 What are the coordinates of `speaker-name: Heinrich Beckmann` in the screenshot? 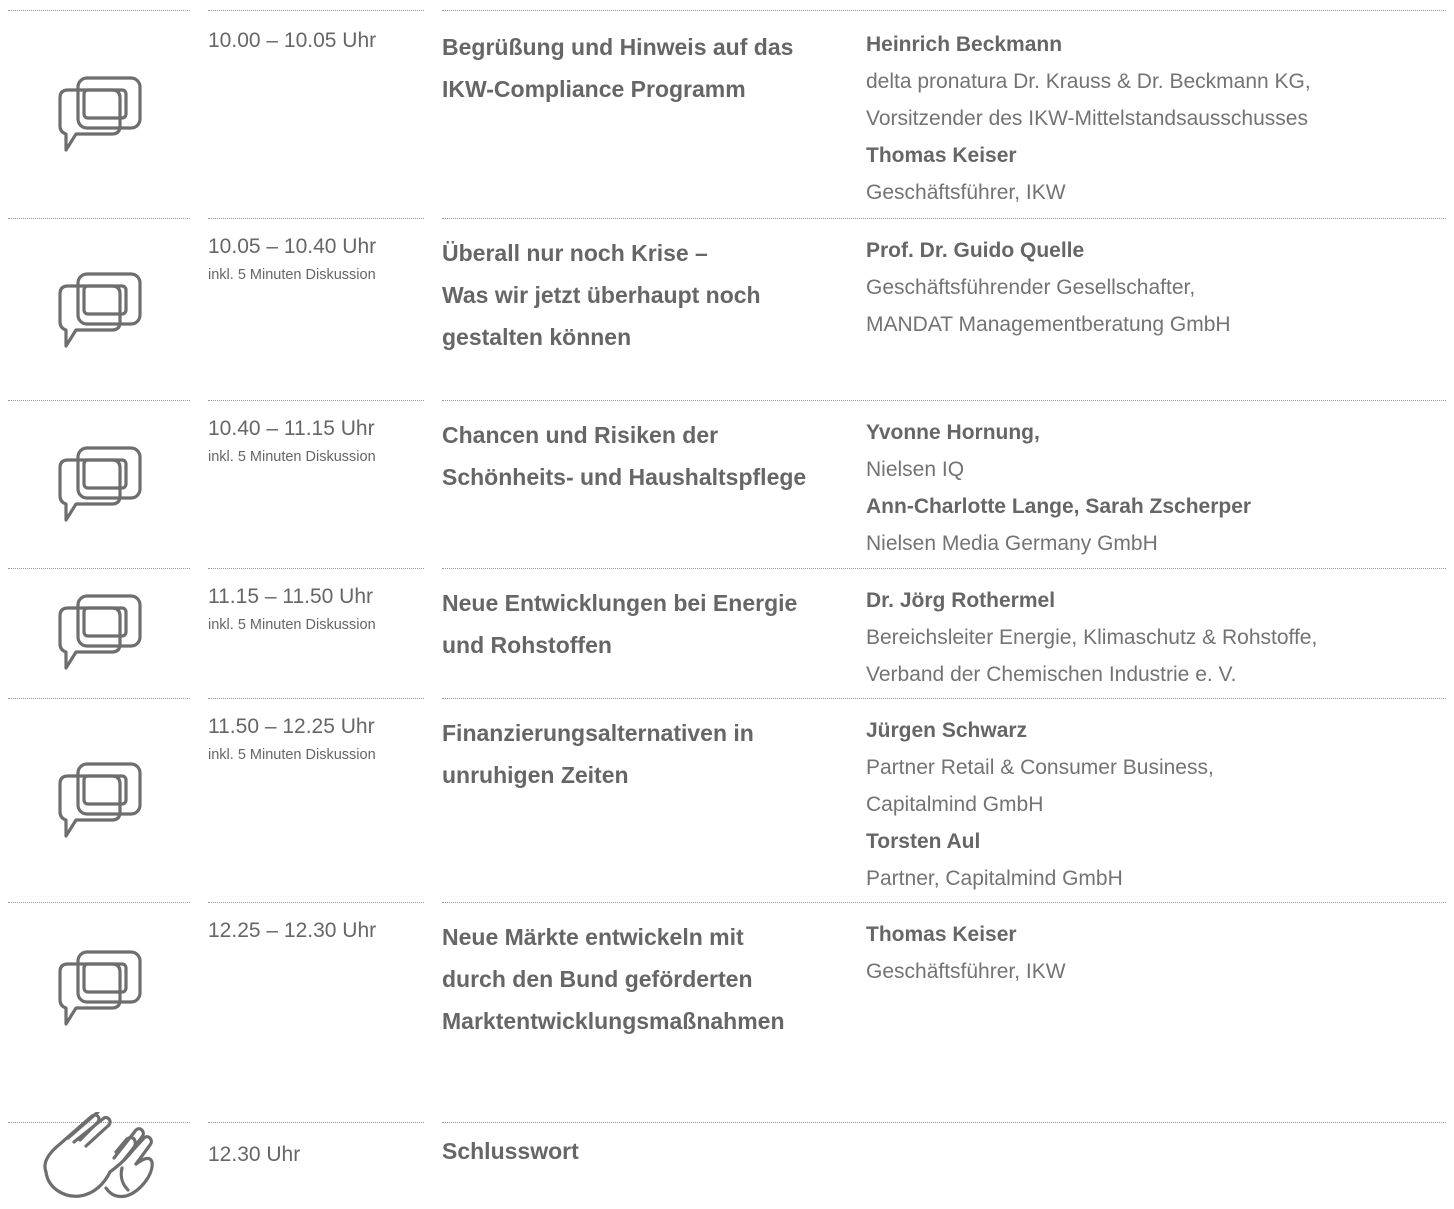 It's located at (964, 44).